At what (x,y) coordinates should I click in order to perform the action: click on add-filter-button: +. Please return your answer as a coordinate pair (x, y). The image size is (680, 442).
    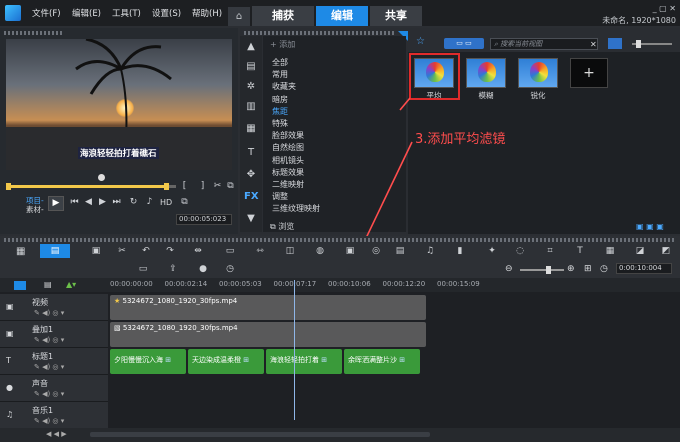
    Looking at the image, I should click on (589, 73).